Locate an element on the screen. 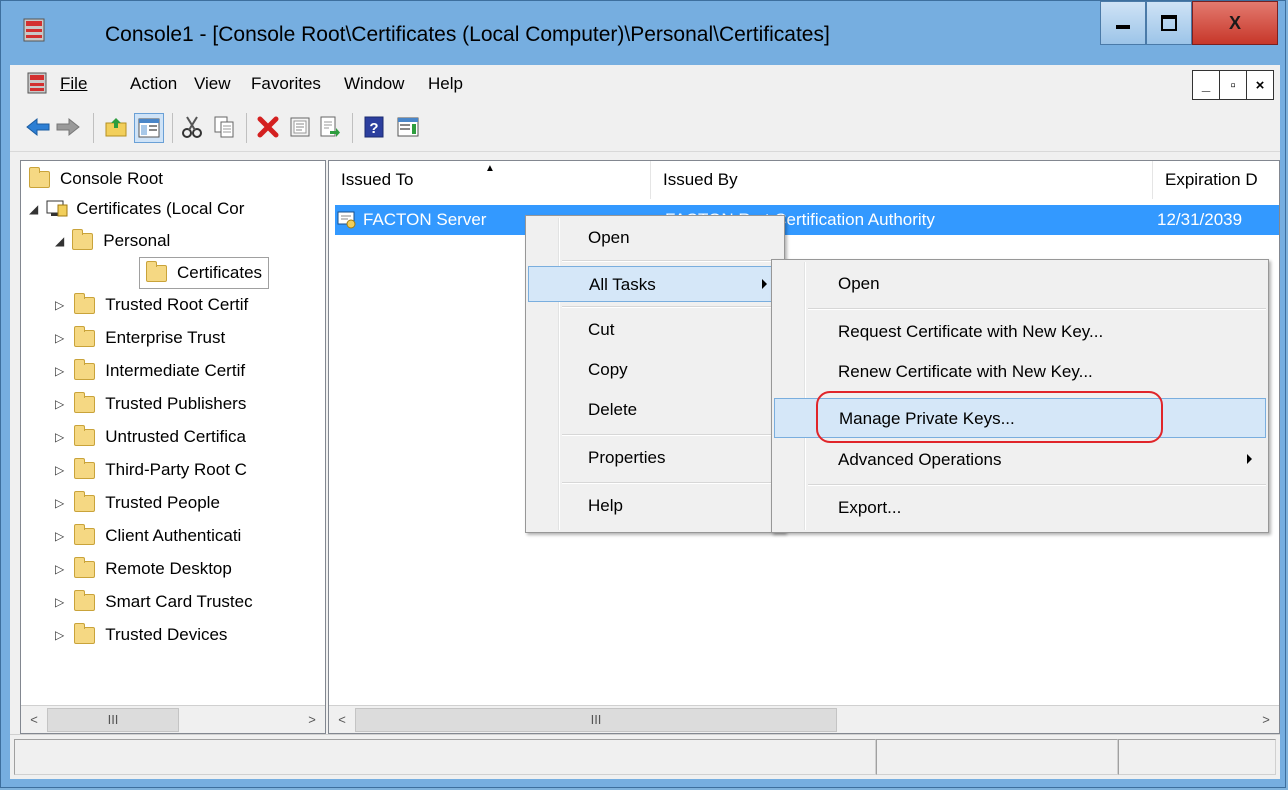 The width and height of the screenshot is (1288, 790). tree-node-store: ▷ Trusted Devices is located at coordinates (141, 635).